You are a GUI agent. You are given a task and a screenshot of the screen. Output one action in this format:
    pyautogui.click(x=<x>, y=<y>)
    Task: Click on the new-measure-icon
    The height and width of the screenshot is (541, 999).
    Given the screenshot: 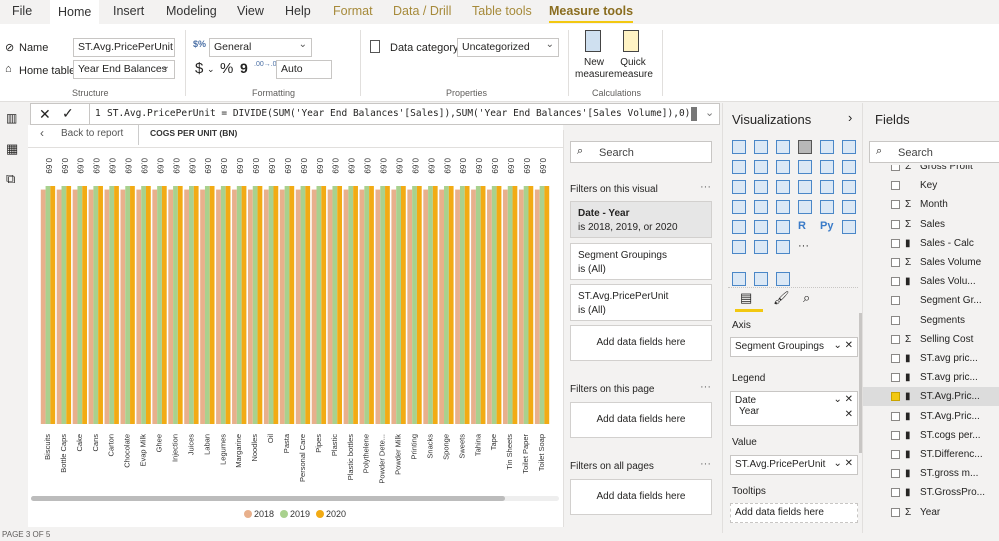 What is the action you would take?
    pyautogui.click(x=593, y=41)
    